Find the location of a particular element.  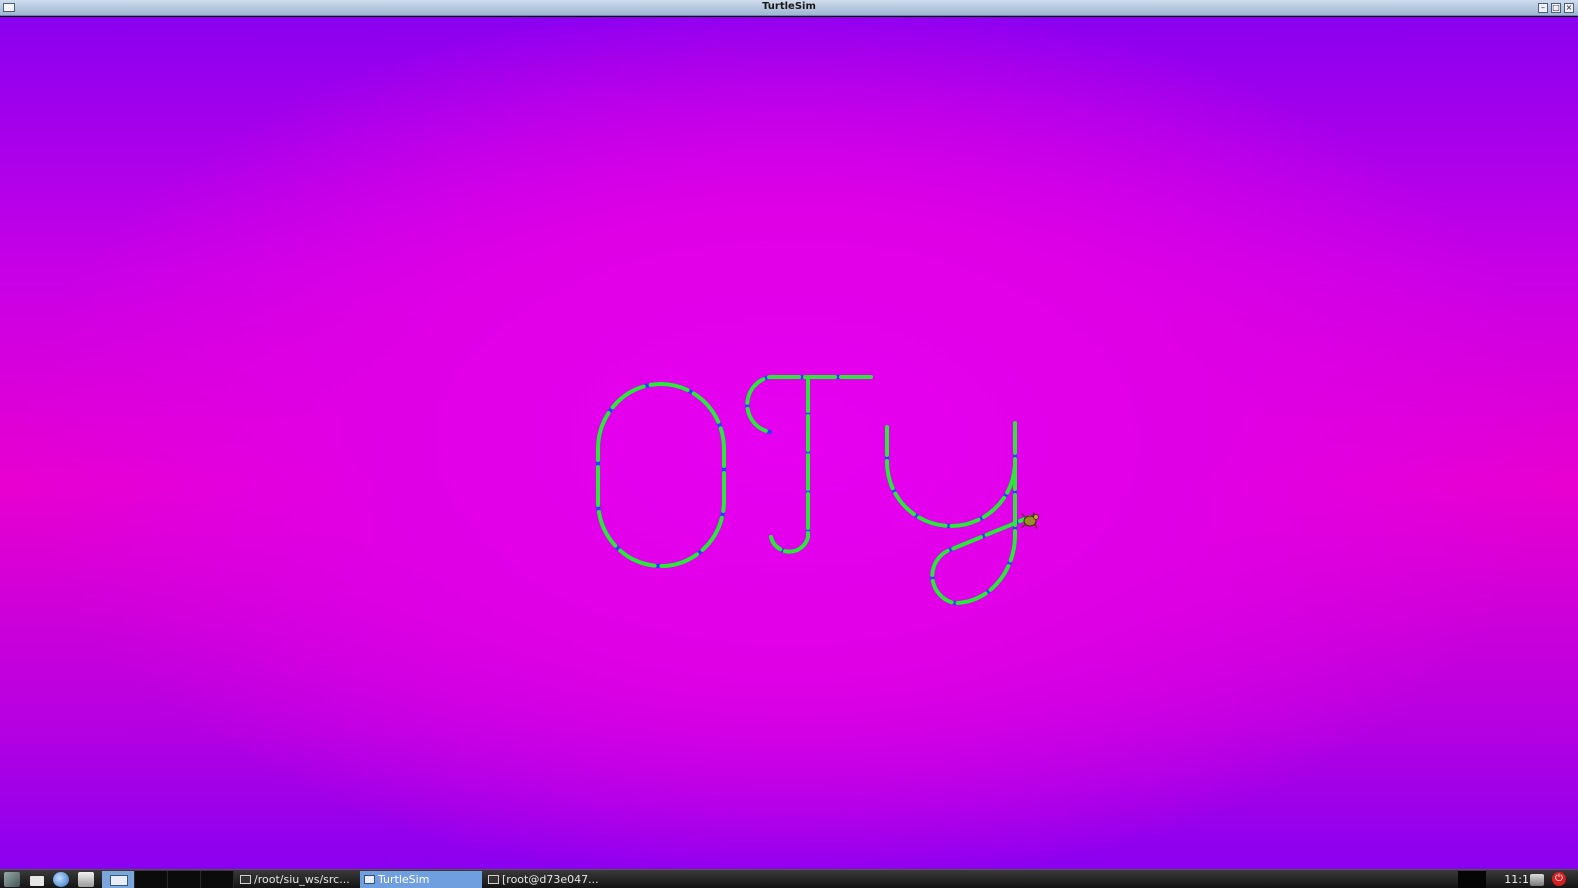

power-icon: ⏻ is located at coordinates (1559, 879).